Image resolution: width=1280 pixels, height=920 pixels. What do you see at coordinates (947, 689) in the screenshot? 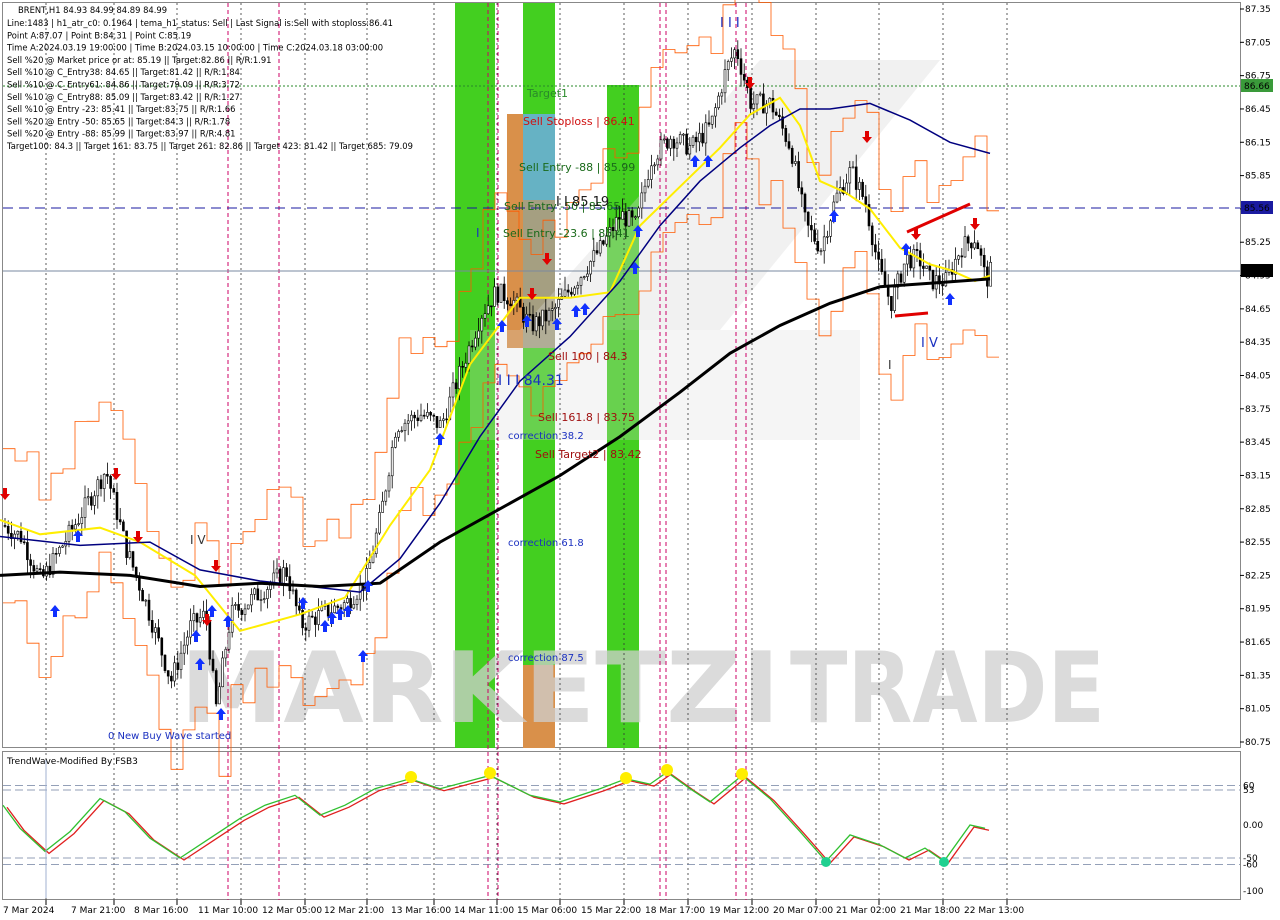
I see `watermark-right: TRADE` at bounding box center [947, 689].